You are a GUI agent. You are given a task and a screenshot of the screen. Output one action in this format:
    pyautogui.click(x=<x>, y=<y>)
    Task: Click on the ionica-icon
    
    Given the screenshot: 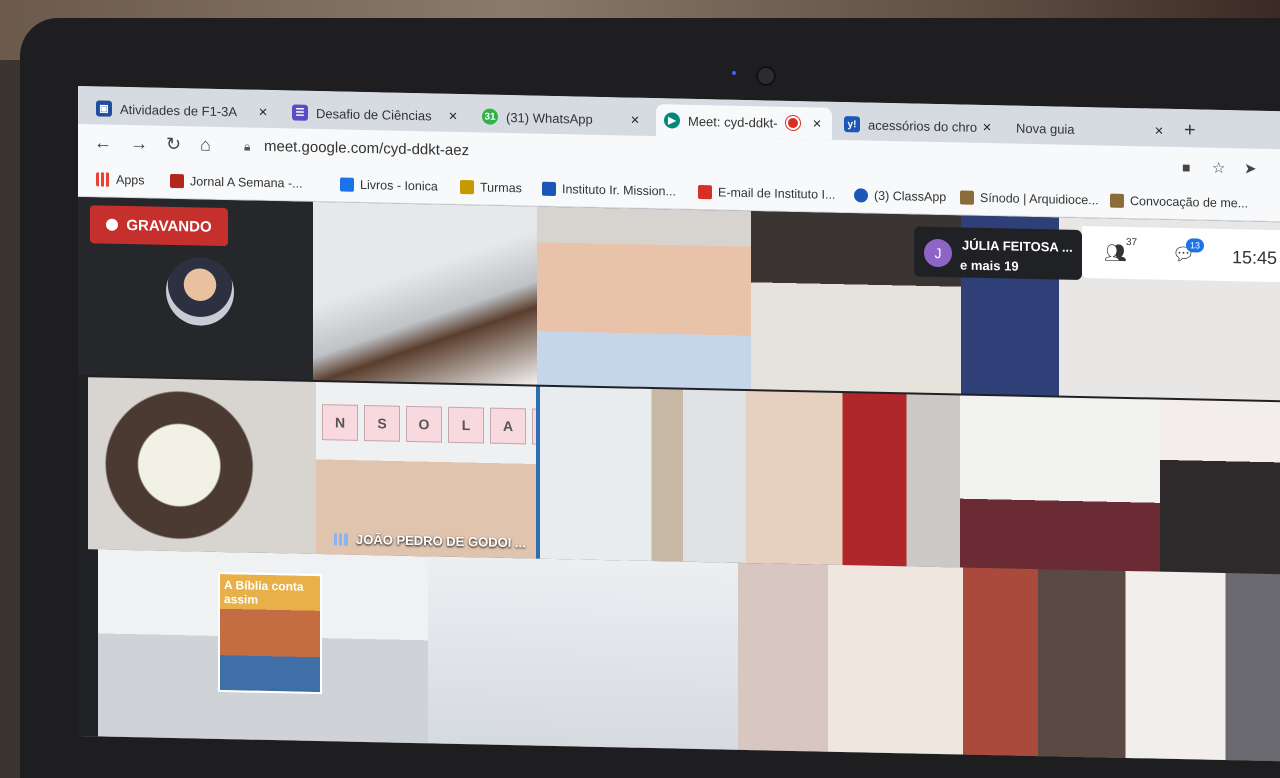 What is the action you would take?
    pyautogui.click(x=347, y=184)
    